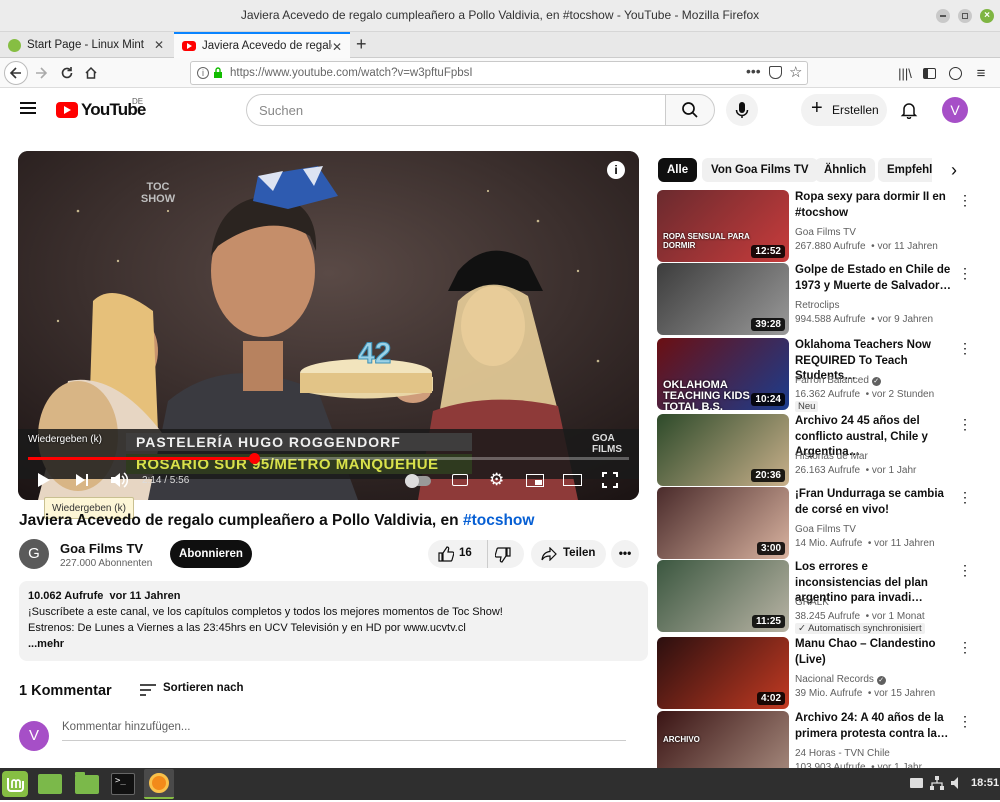 This screenshot has width=1000, height=802. I want to click on volume-tray-icon, so click(957, 785).